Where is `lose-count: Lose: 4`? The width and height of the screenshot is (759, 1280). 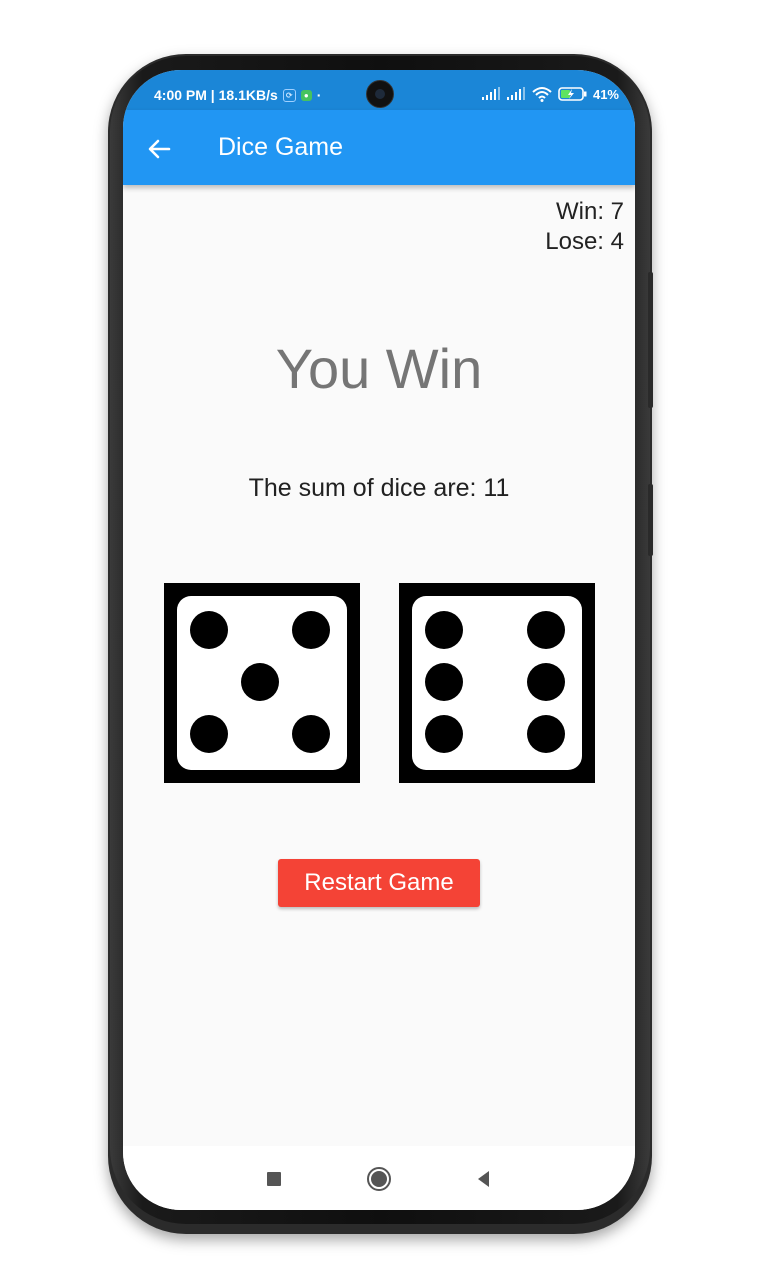 lose-count: Lose: 4 is located at coordinates (584, 241).